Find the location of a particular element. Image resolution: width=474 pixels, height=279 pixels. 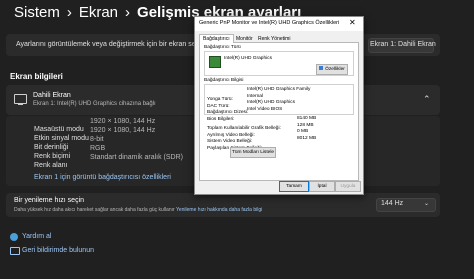

chevron-up-icon: ⌃ is located at coordinates (427, 99).